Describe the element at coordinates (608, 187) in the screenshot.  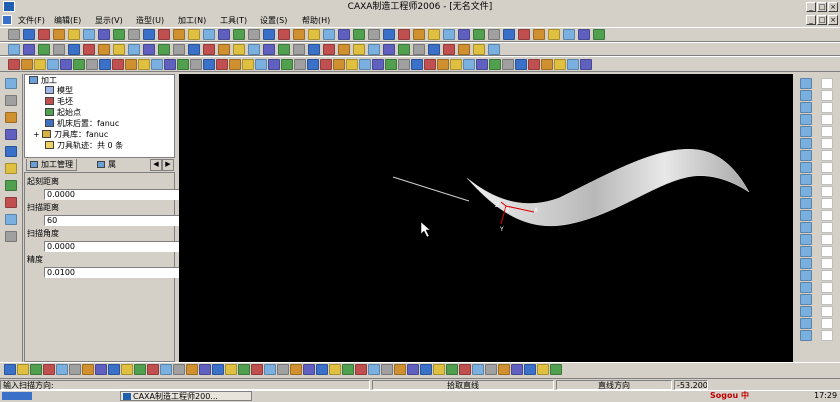
I see `surface` at that location.